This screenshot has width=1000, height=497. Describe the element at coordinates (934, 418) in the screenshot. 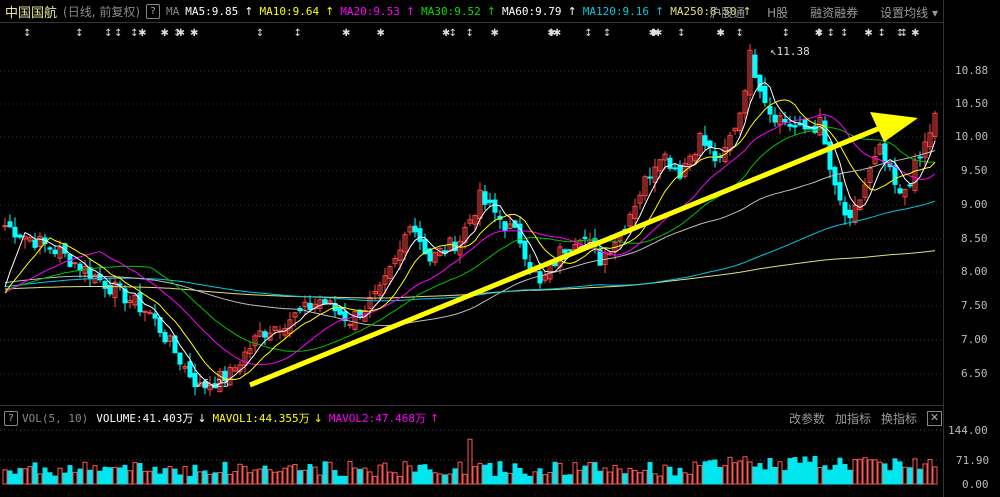

I see `close-icon: ✕` at that location.